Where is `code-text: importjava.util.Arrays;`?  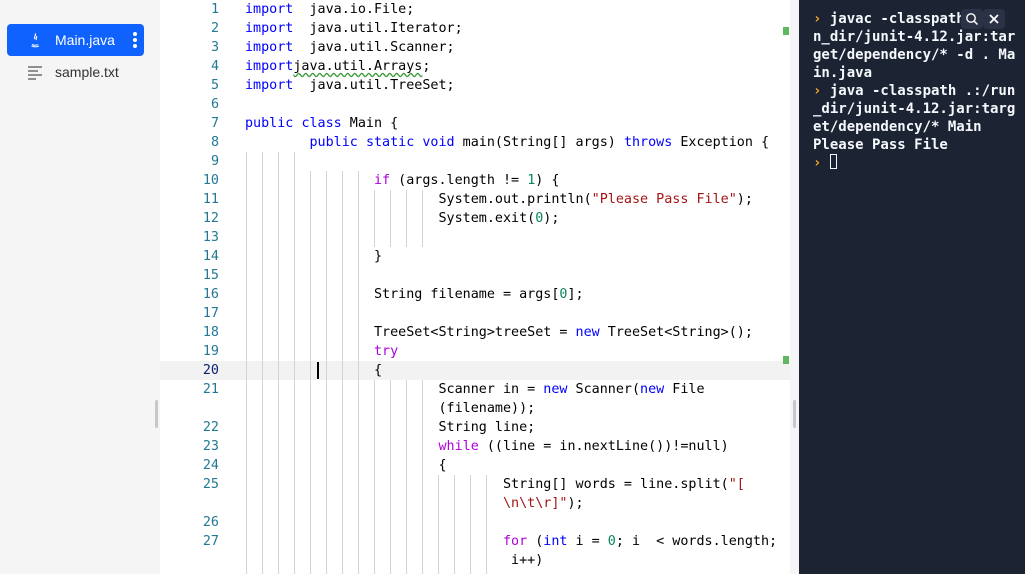 code-text: importjava.util.Arrays; is located at coordinates (337, 66).